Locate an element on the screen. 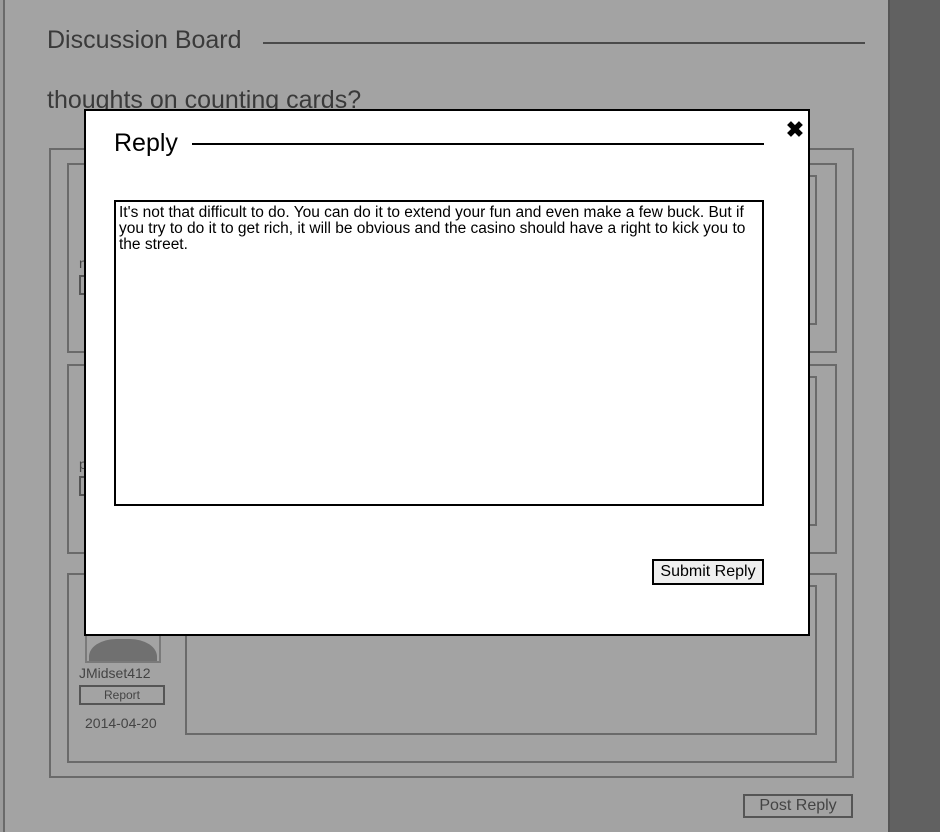  page-title: Discussion Board is located at coordinates (144, 40).